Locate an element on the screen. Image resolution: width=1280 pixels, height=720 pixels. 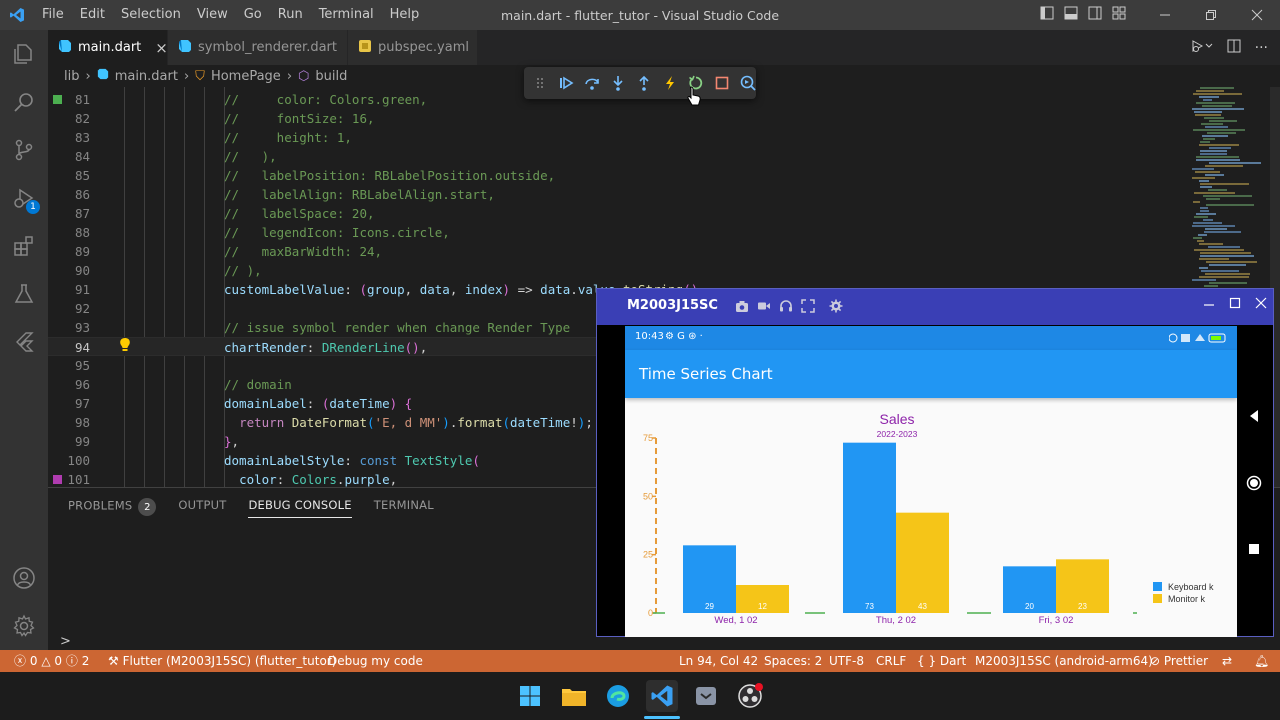
flutter-device-status: ⚒ Flutter (M2003J15SC) (flutter_tutor) is located at coordinates (222, 661).